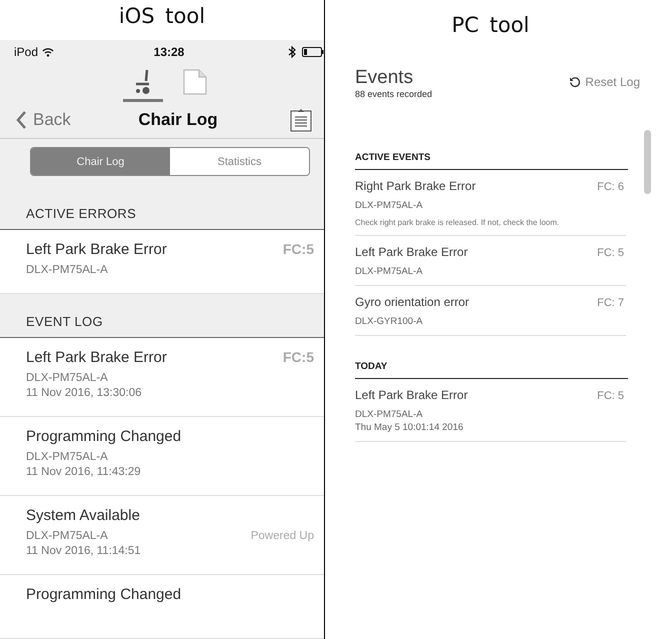 This screenshot has width=656, height=639. What do you see at coordinates (292, 52) in the screenshot?
I see `bluetooth-icon` at bounding box center [292, 52].